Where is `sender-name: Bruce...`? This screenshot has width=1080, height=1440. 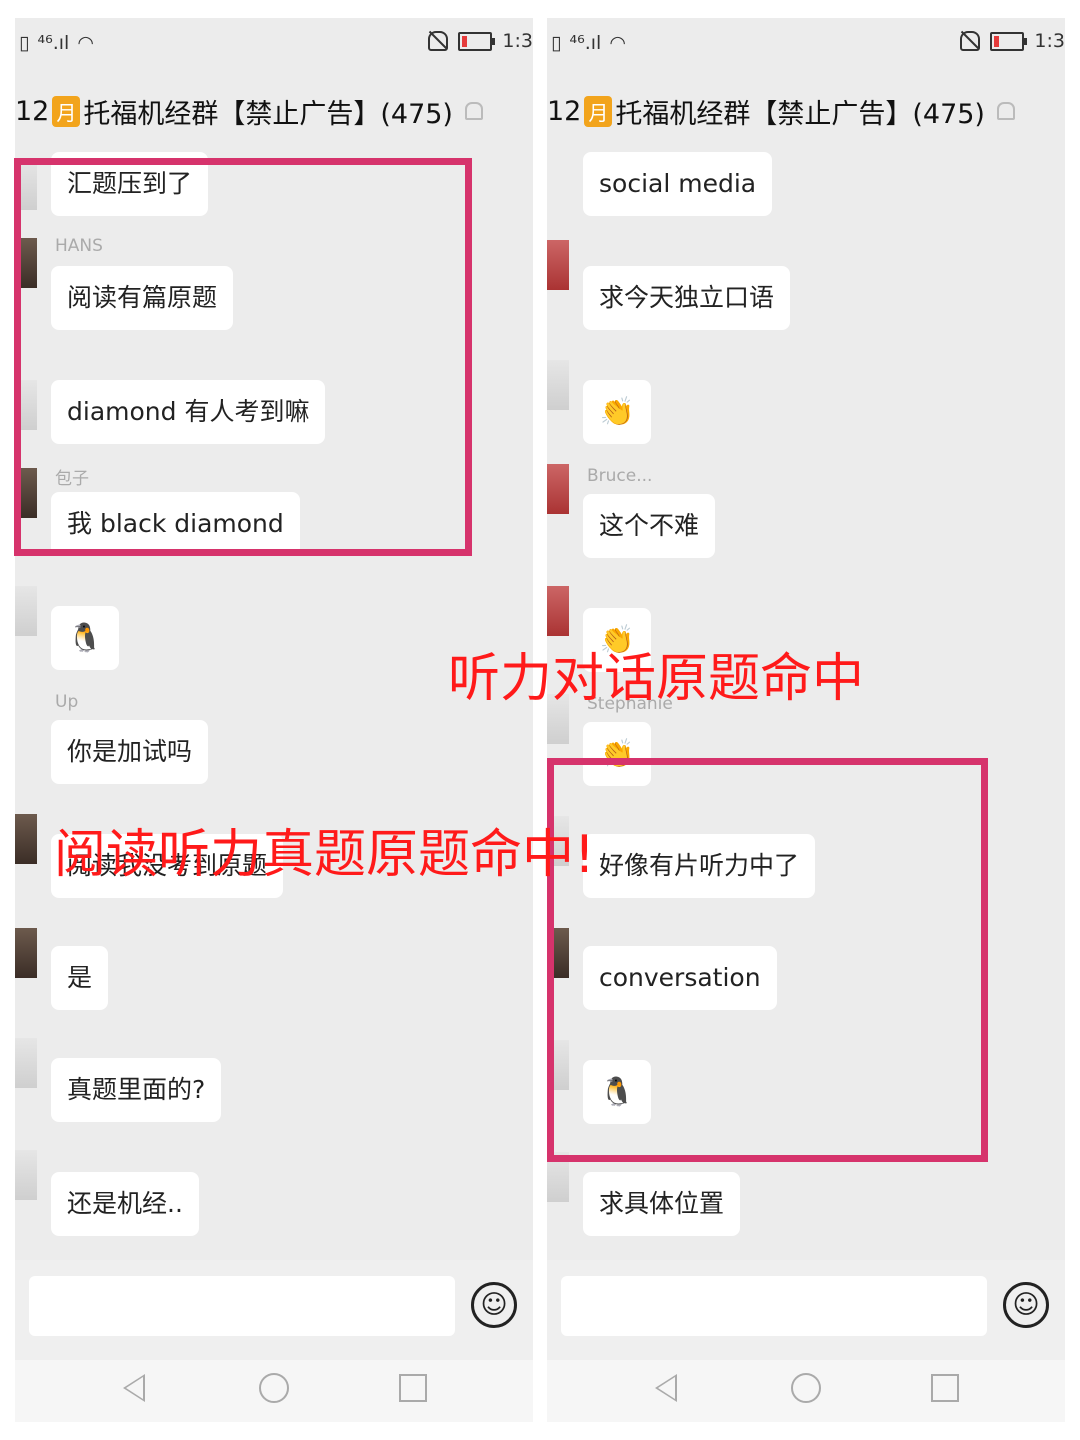
sender-name: Bruce... is located at coordinates (620, 476).